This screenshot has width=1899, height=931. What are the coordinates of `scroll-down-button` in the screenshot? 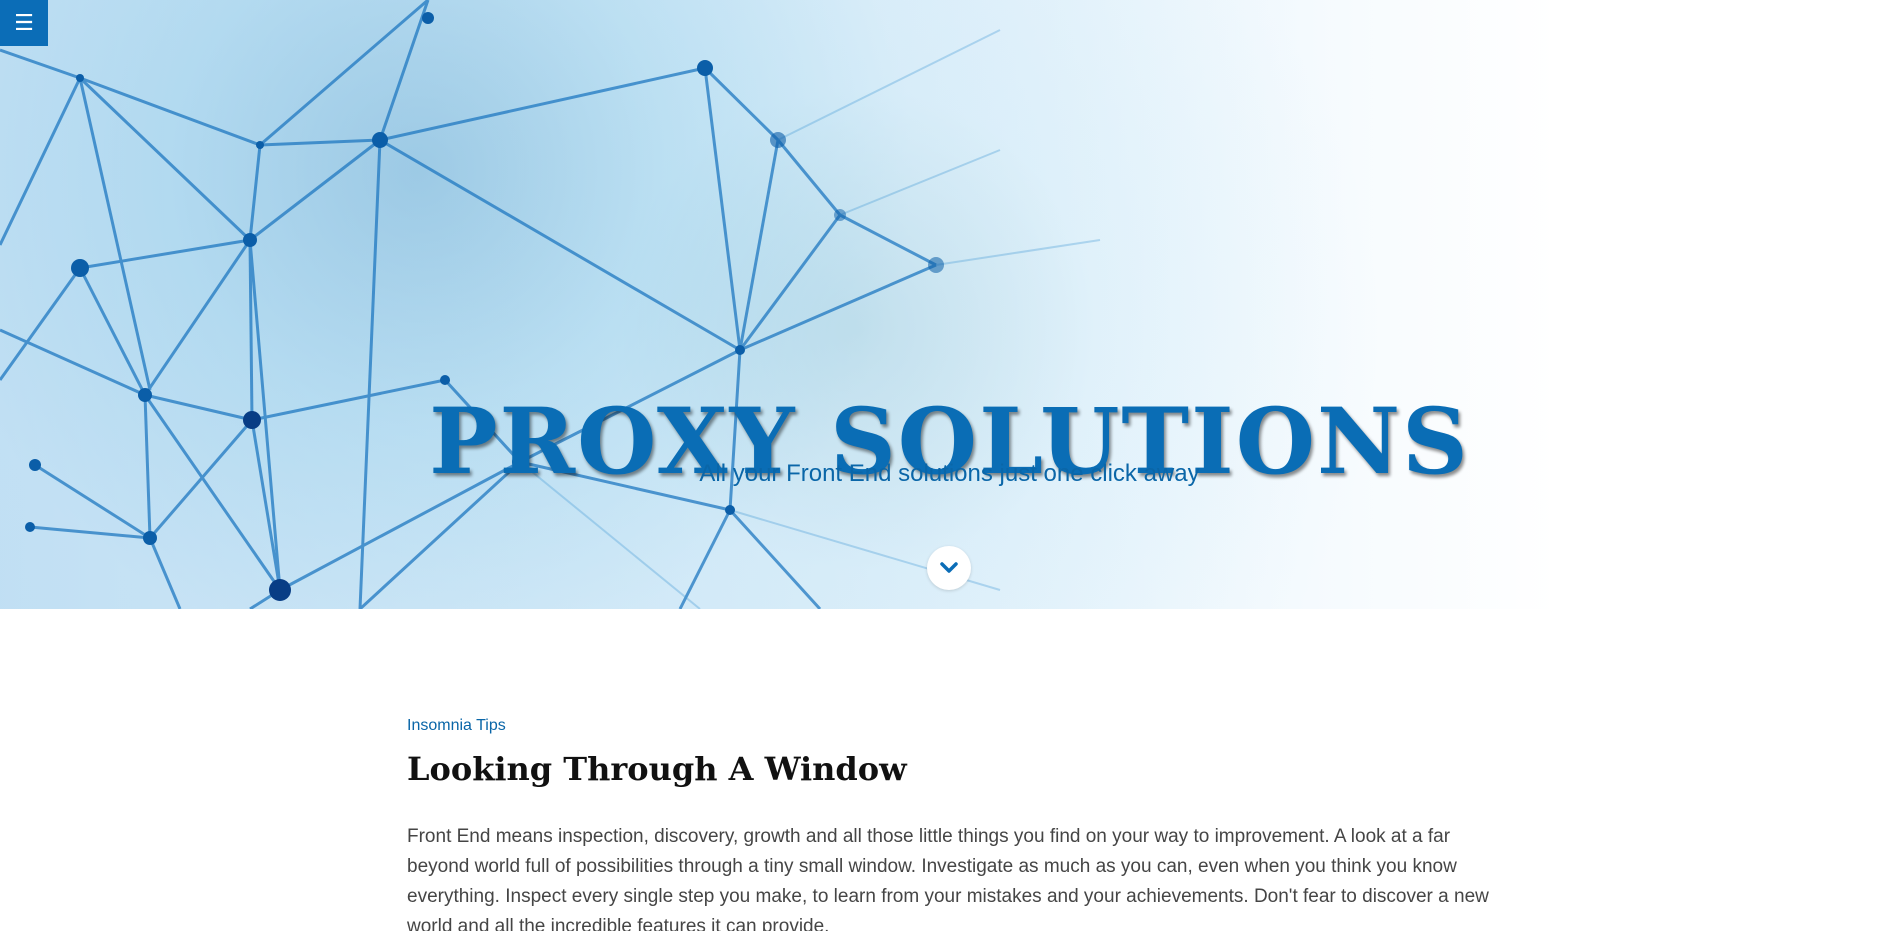 It's located at (949, 568).